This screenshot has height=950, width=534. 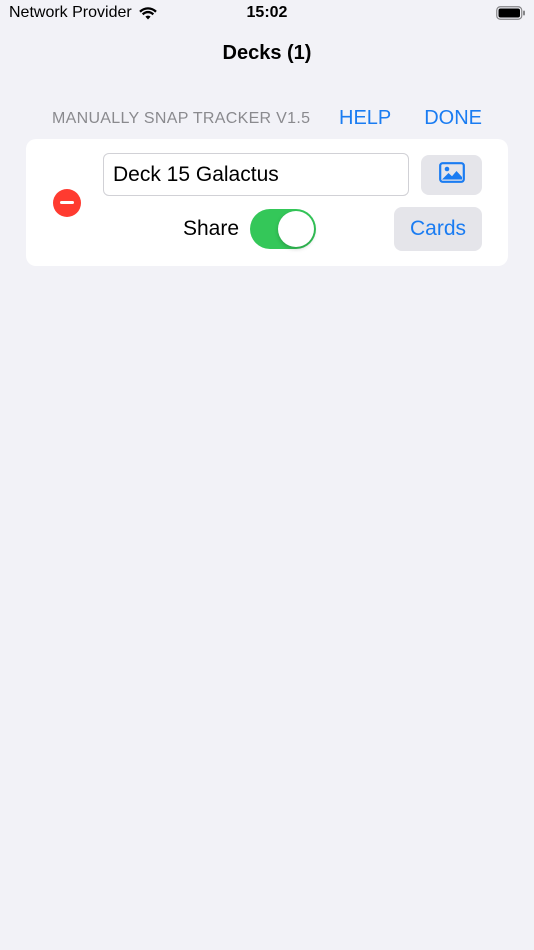 What do you see at coordinates (365, 118) in the screenshot?
I see `help-button: HELP` at bounding box center [365, 118].